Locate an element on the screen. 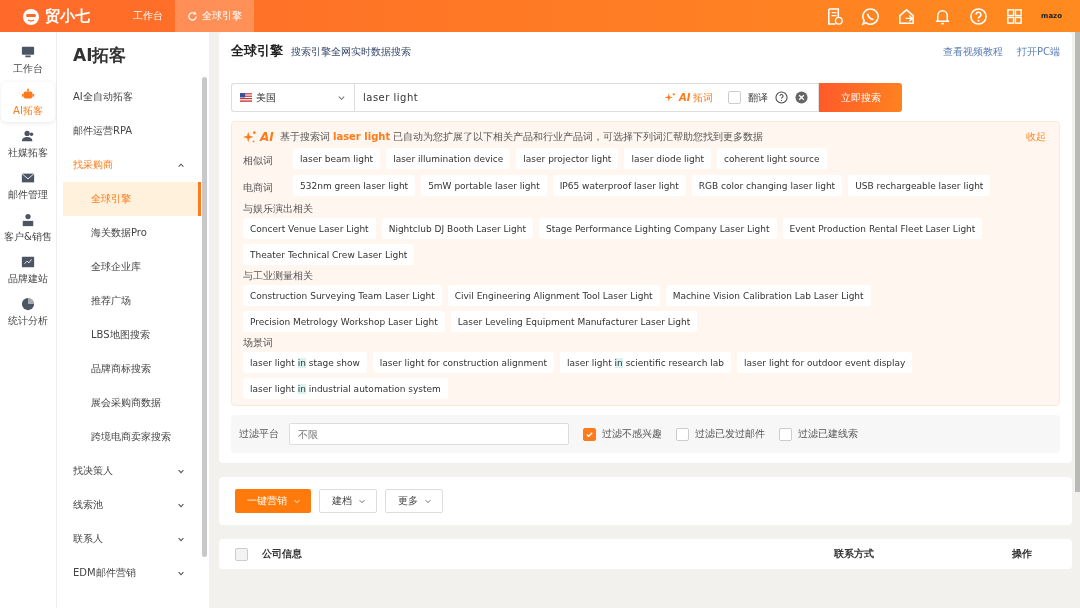 The height and width of the screenshot is (608, 1080). rail-item: 客户&销售 is located at coordinates (28, 228).